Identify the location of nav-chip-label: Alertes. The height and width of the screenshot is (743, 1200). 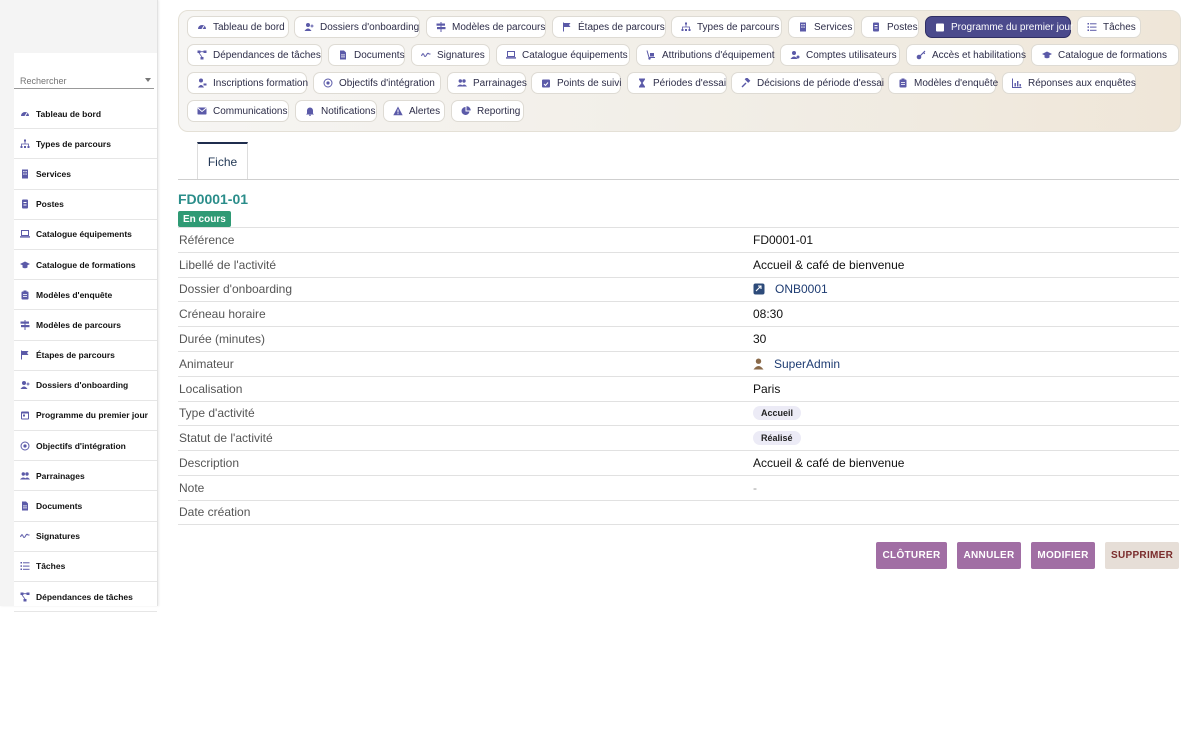
(425, 111).